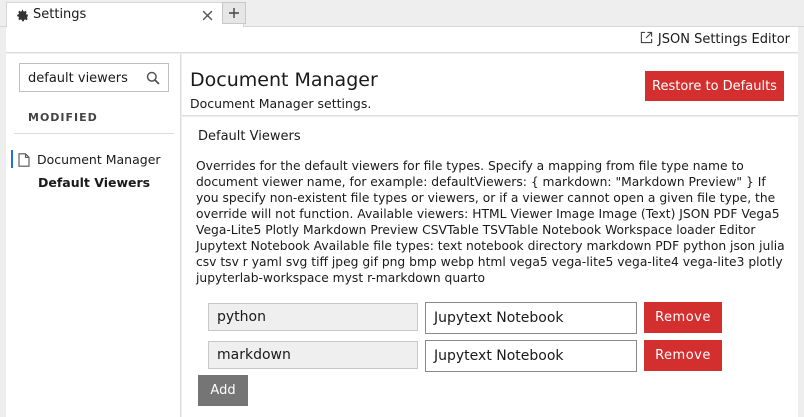  I want to click on new-tab-button, so click(234, 13).